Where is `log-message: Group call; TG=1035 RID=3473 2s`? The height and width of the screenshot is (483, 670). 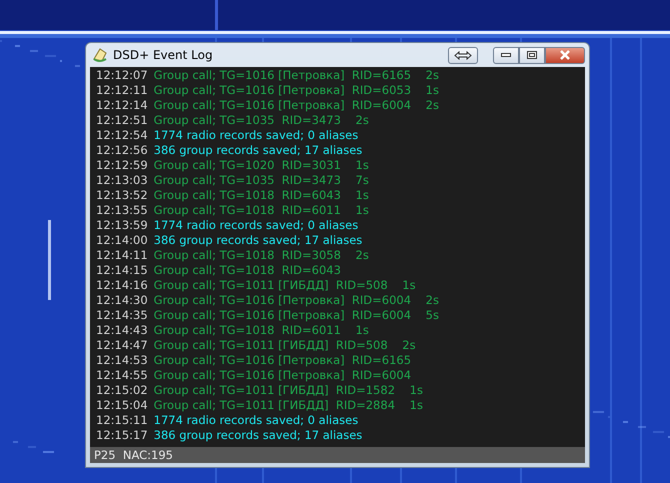
log-message: Group call; TG=1035 RID=3473 2s is located at coordinates (261, 120).